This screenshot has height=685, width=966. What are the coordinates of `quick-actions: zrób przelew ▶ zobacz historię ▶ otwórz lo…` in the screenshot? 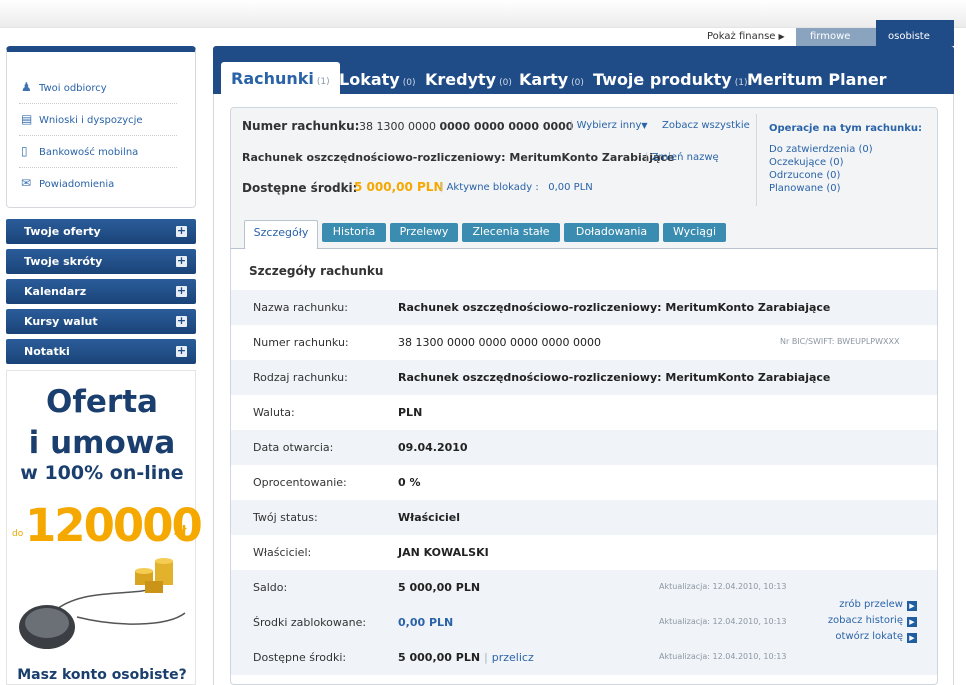 It's located at (854, 621).